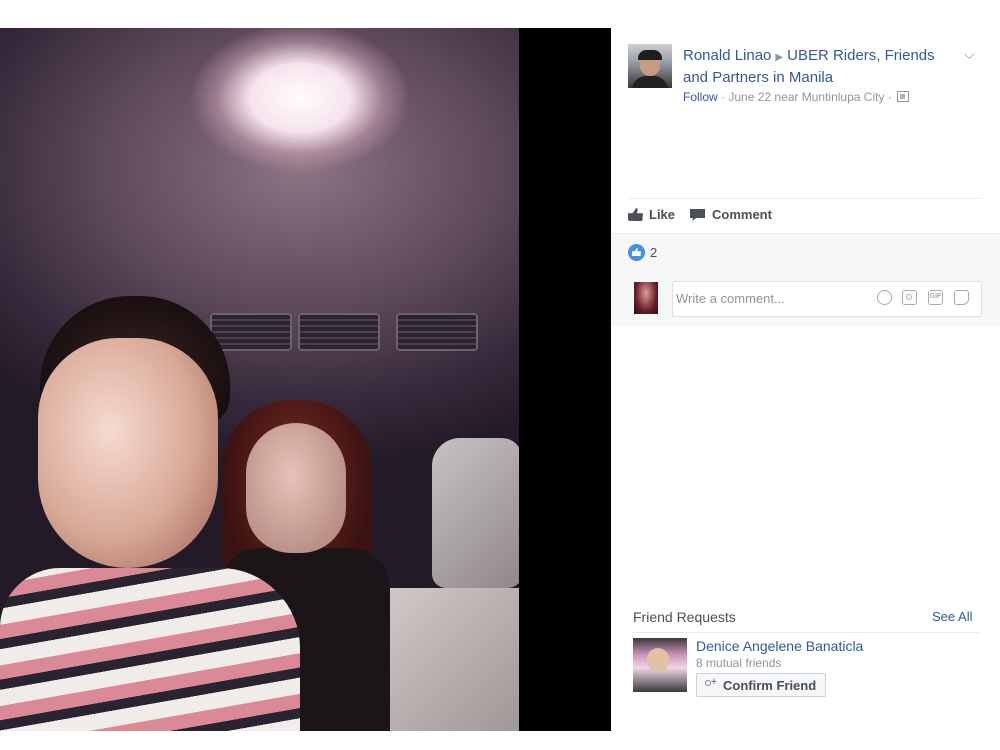 This screenshot has width=1000, height=750. I want to click on current-user-avatar, so click(646, 298).